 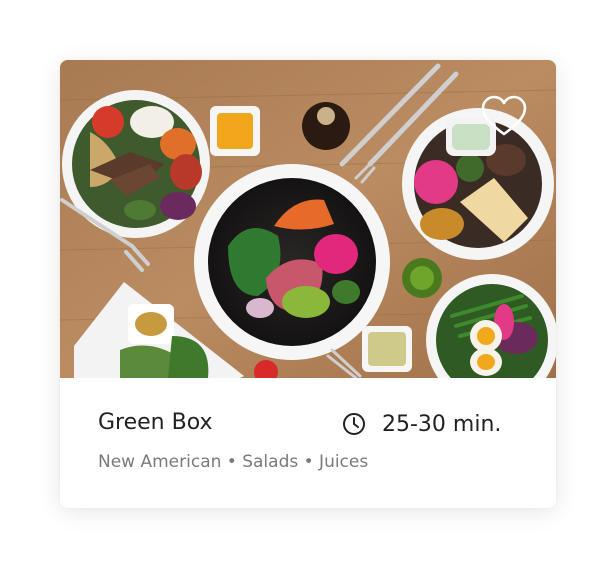 What do you see at coordinates (478, 184) in the screenshot?
I see `bowl-chicken` at bounding box center [478, 184].